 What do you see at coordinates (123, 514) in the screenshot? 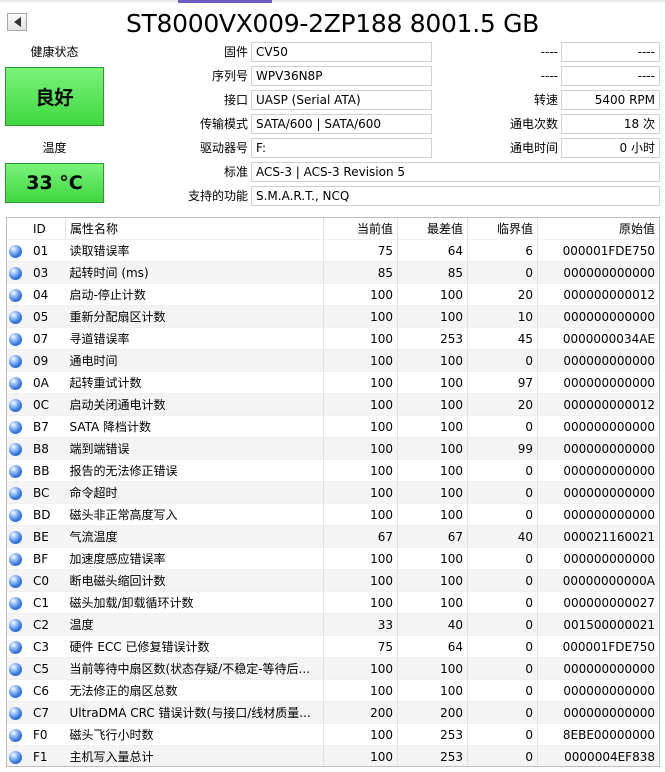
I see `attribute-name: 磁头非正常高度写入` at bounding box center [123, 514].